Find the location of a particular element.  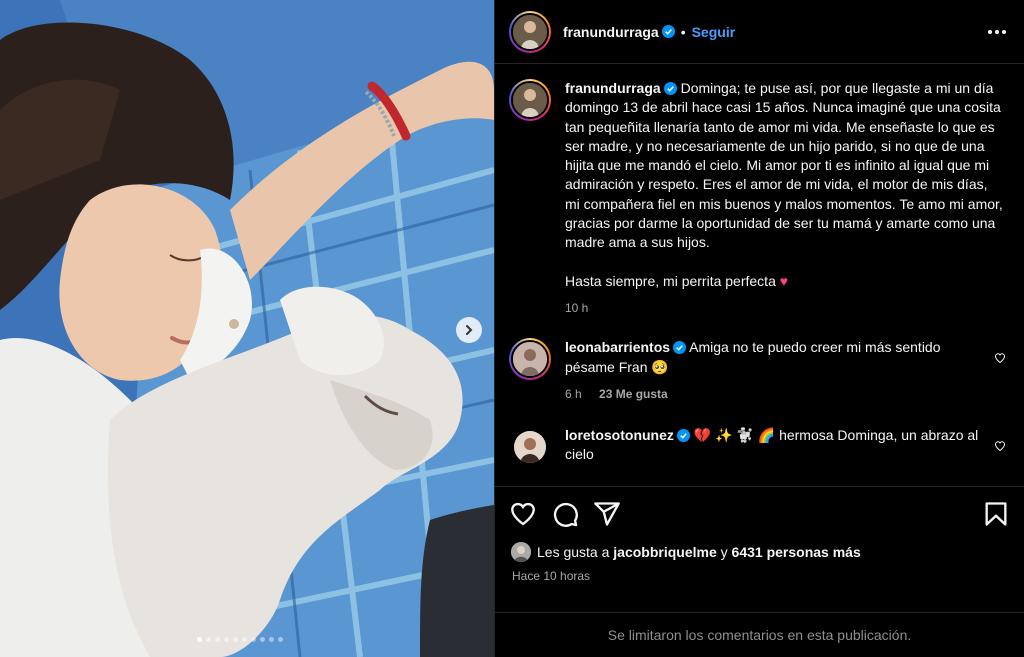

comment-username: loretosotonunez is located at coordinates (619, 435).